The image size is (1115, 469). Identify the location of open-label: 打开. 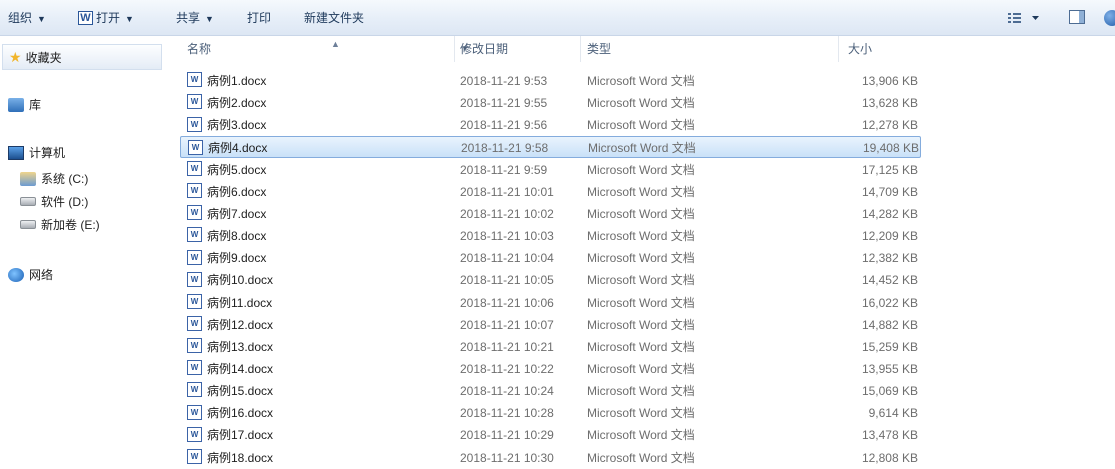
(108, 18).